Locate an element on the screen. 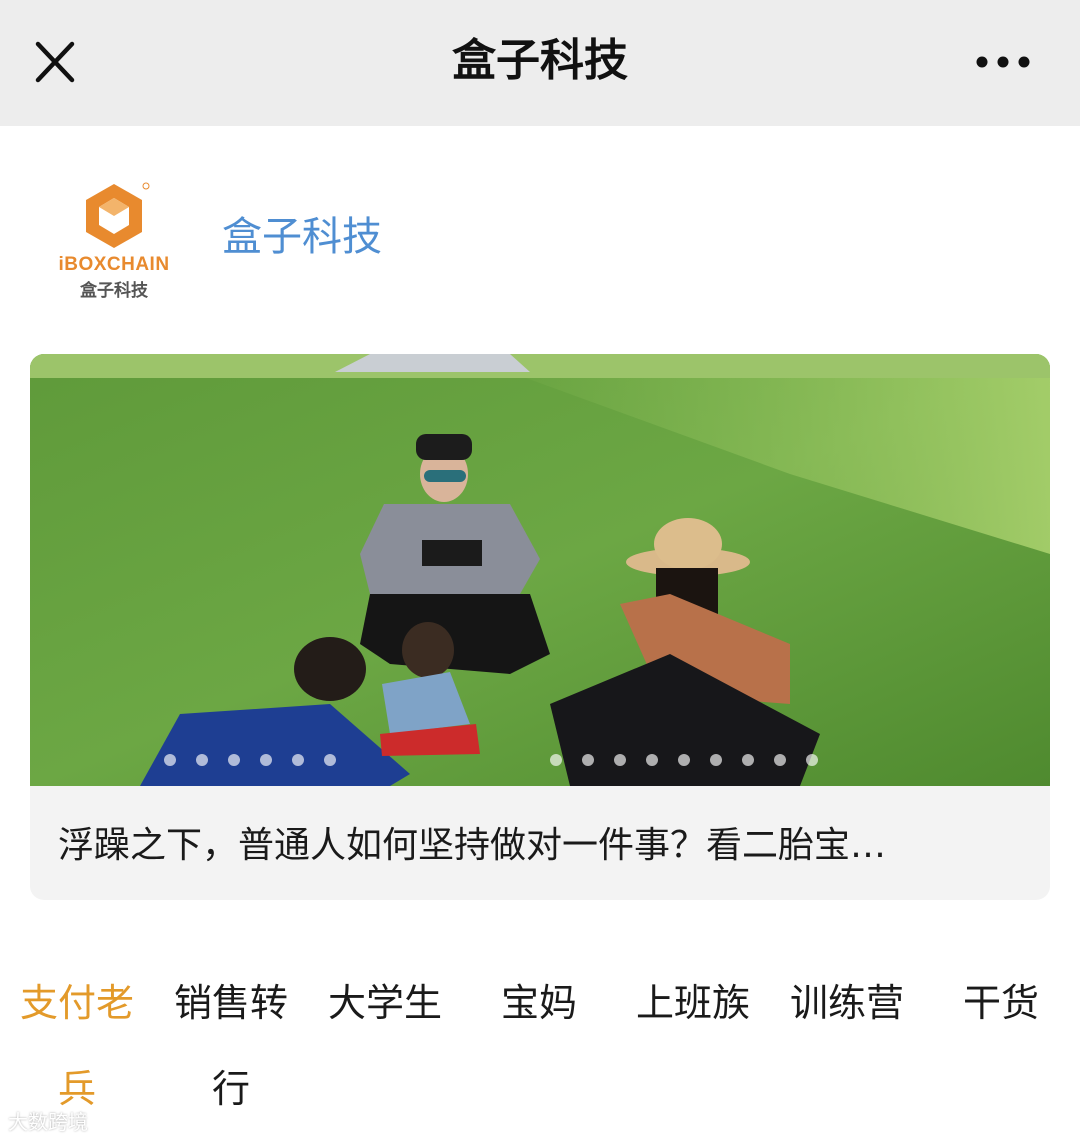  tab-label-line1: 大学生 is located at coordinates (384, 1003).